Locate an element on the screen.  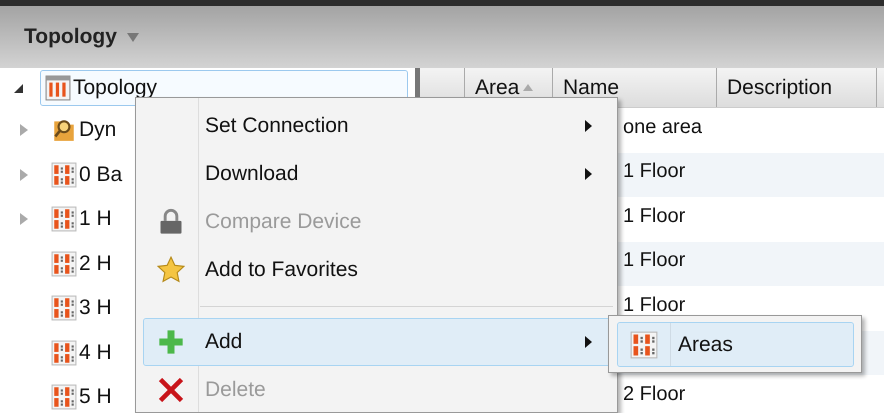
tree-item: 0 Ba is located at coordinates (87, 174).